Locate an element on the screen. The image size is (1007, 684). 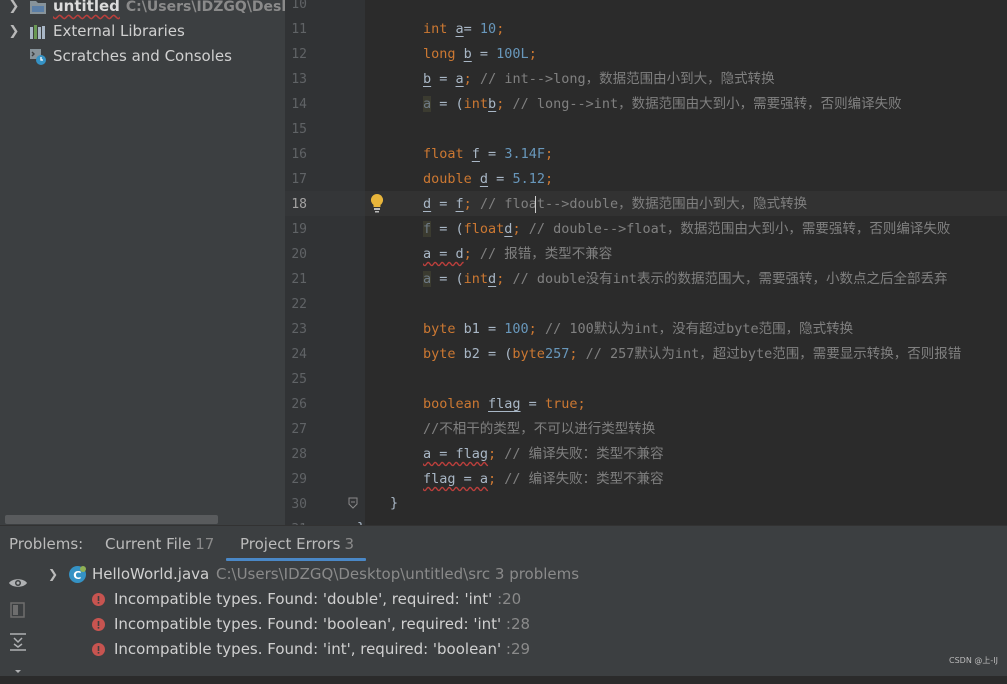
code-line: //不相干的类型，不可以进行类型转换 is located at coordinates (539, 429).